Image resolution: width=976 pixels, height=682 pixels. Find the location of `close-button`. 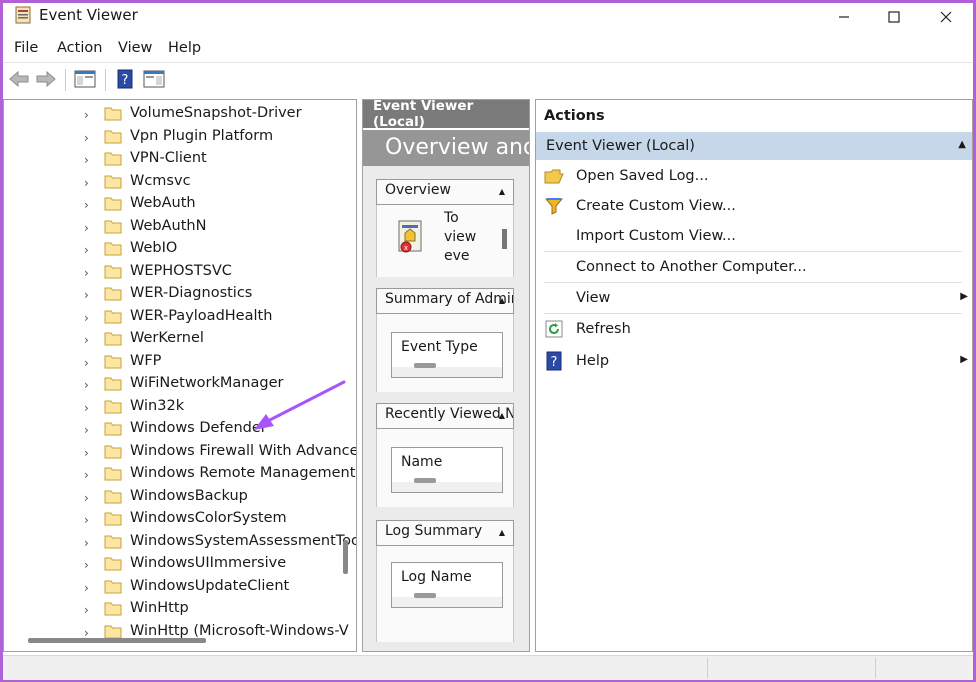

close-button is located at coordinates (946, 17).